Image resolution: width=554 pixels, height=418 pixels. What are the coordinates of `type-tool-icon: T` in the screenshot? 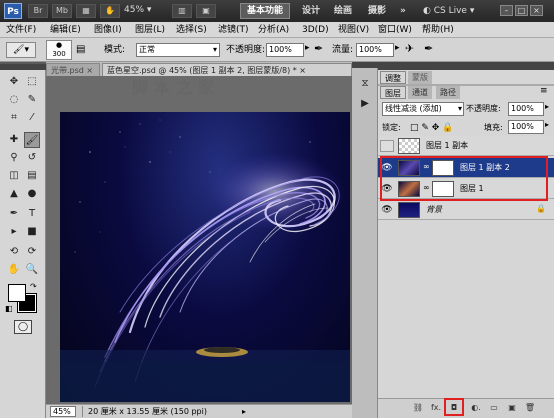 It's located at (32, 214).